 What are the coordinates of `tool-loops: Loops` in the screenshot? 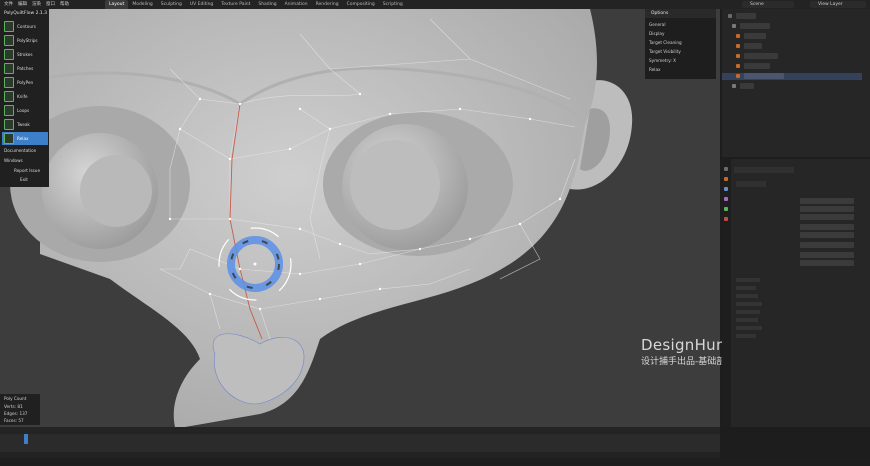 It's located at (25, 110).